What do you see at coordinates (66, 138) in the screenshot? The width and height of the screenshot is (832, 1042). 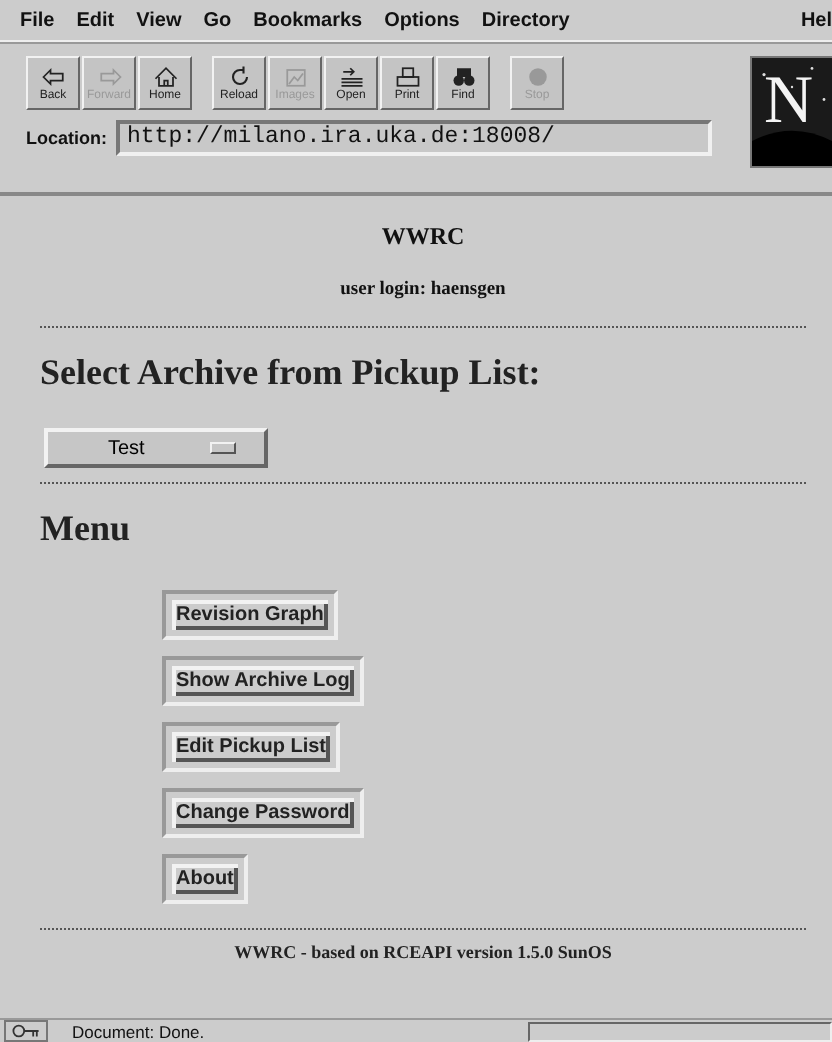 I see `location-label: Location:` at bounding box center [66, 138].